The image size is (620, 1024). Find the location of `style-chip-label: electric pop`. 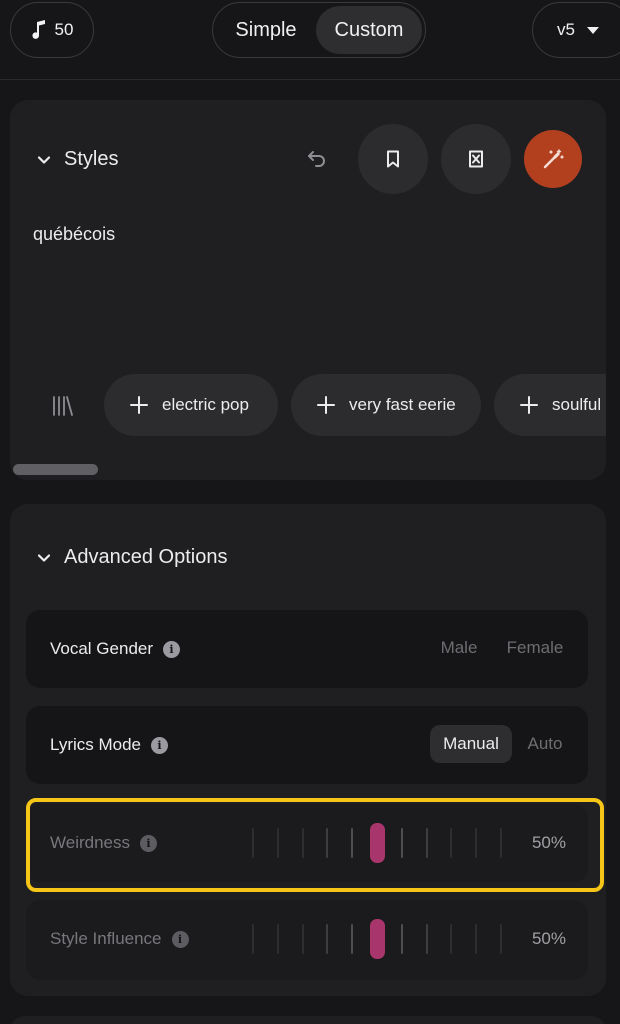

style-chip-label: electric pop is located at coordinates (205, 404).